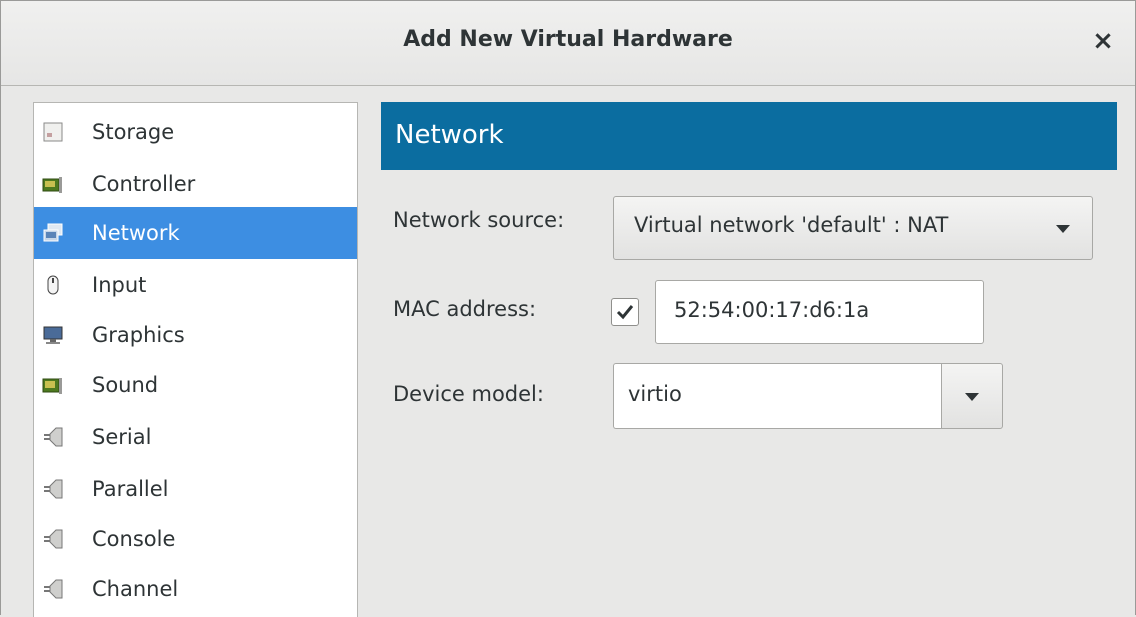  I want to click on sidebar-item-label: Sound, so click(125, 385).